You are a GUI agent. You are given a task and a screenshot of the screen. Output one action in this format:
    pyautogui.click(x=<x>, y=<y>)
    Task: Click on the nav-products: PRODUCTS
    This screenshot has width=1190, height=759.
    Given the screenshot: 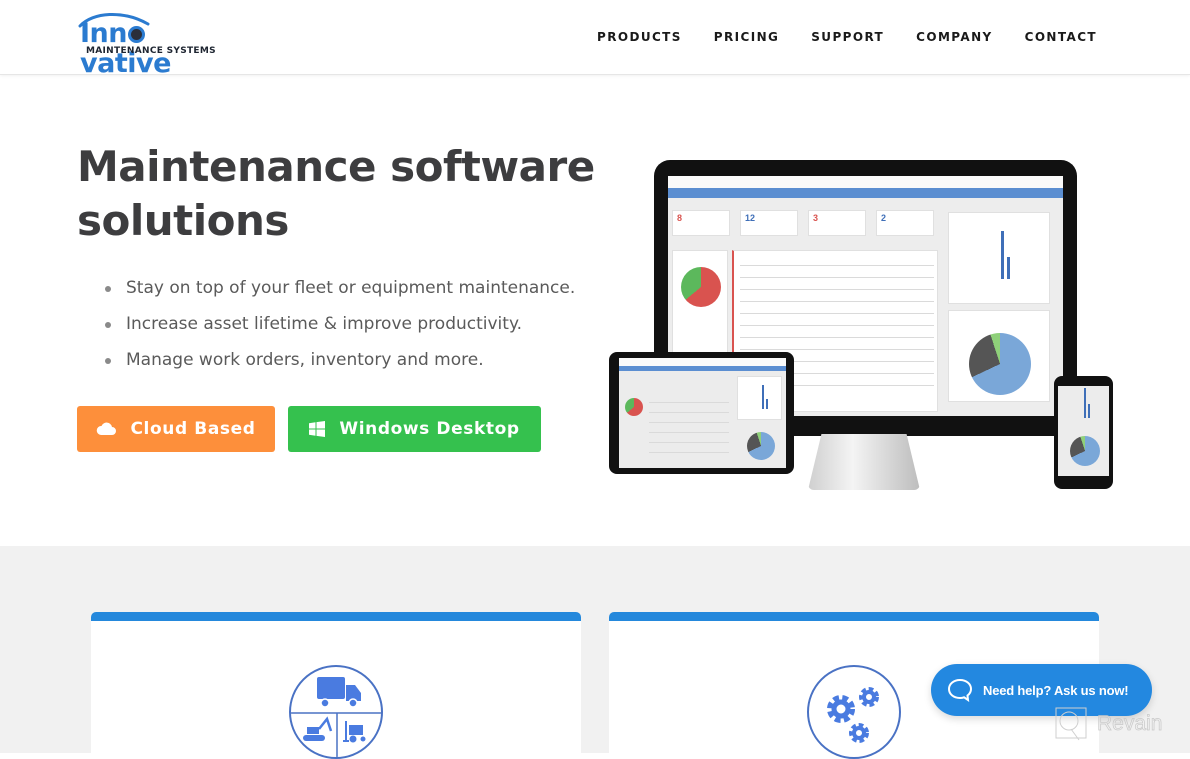 What is the action you would take?
    pyautogui.click(x=639, y=37)
    